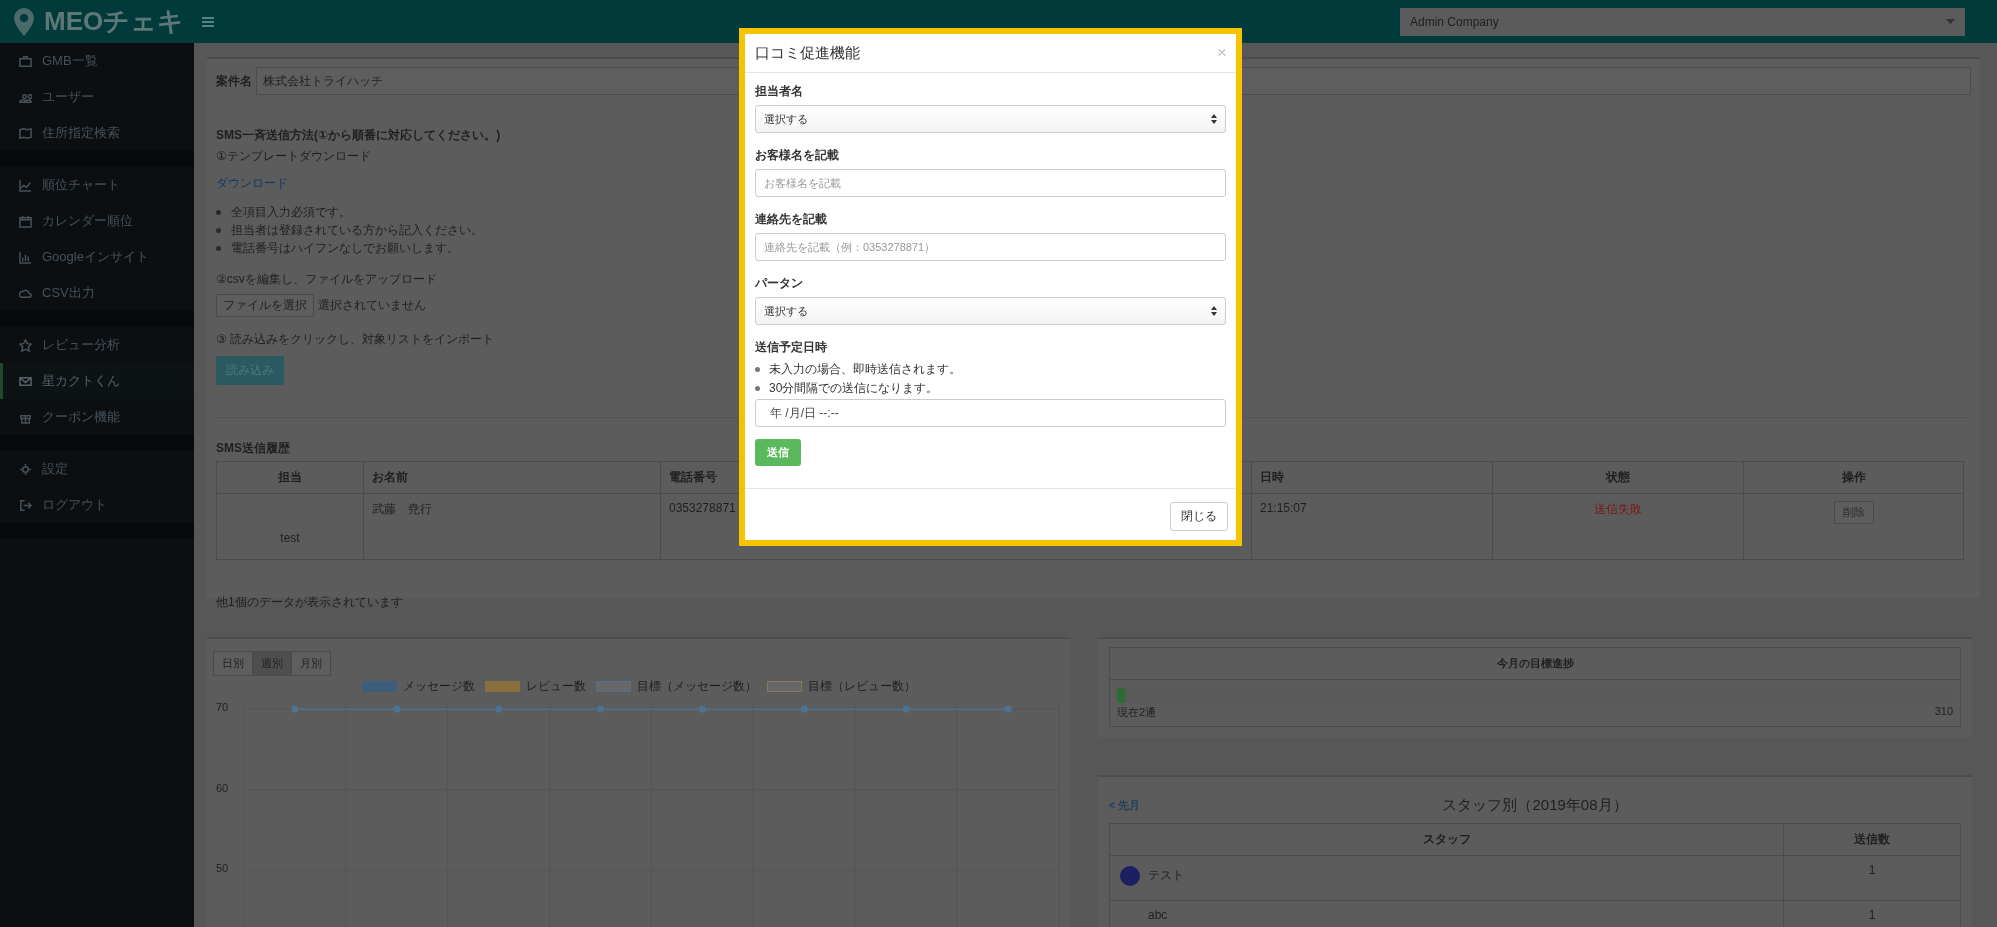 Image resolution: width=1997 pixels, height=927 pixels. Describe the element at coordinates (25, 381) in the screenshot. I see `envelope-icon` at that location.